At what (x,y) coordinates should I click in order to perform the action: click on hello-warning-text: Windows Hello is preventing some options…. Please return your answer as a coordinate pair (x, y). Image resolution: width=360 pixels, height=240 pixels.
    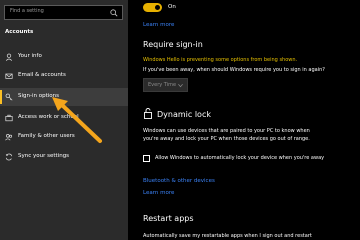
    Looking at the image, I should click on (220, 60).